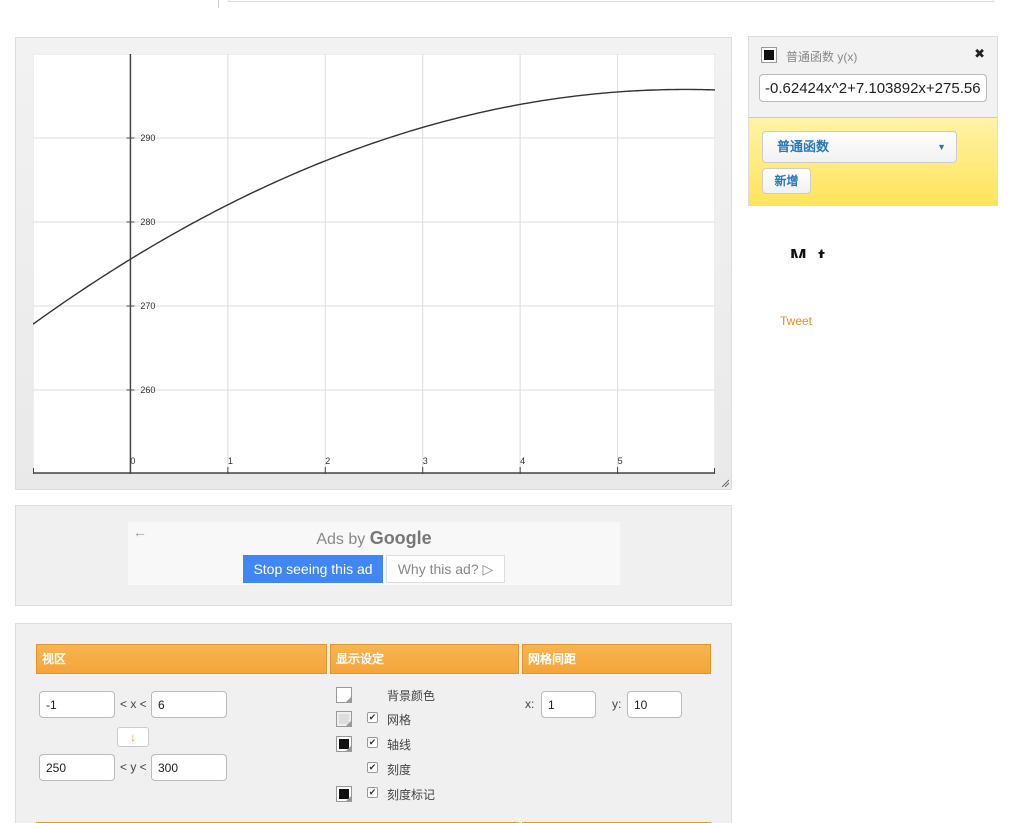 The width and height of the screenshot is (1015, 823). I want to click on tick-label-color-swatch, so click(344, 794).